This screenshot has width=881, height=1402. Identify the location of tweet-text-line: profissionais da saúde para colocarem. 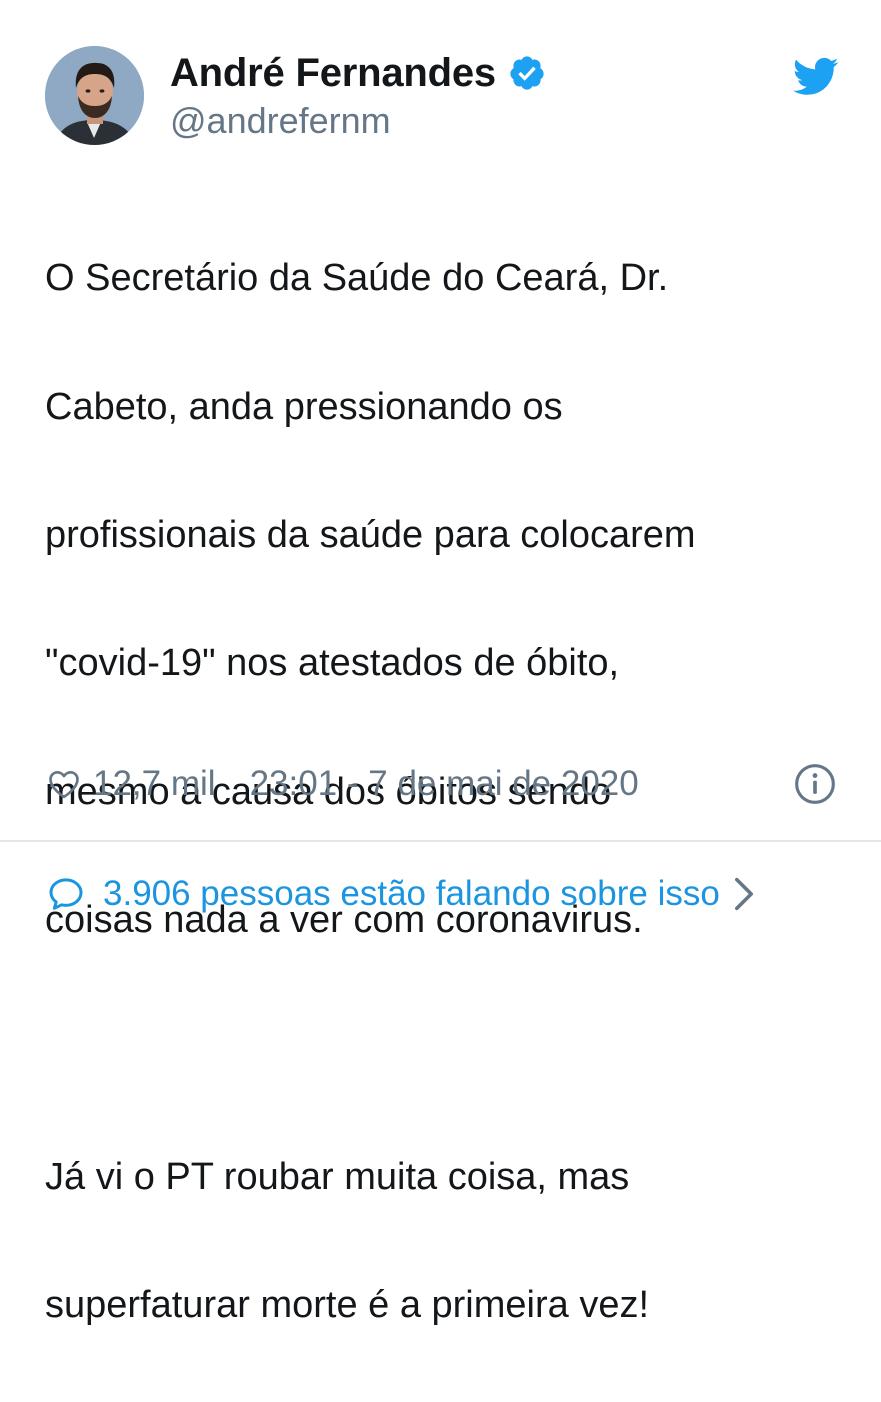
(370, 535).